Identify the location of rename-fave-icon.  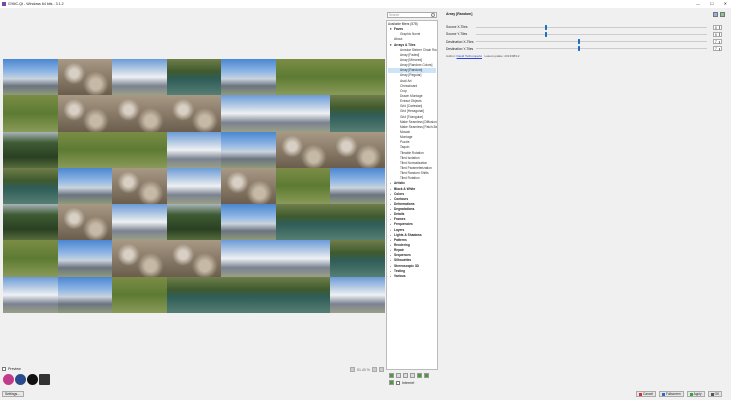
(405, 375).